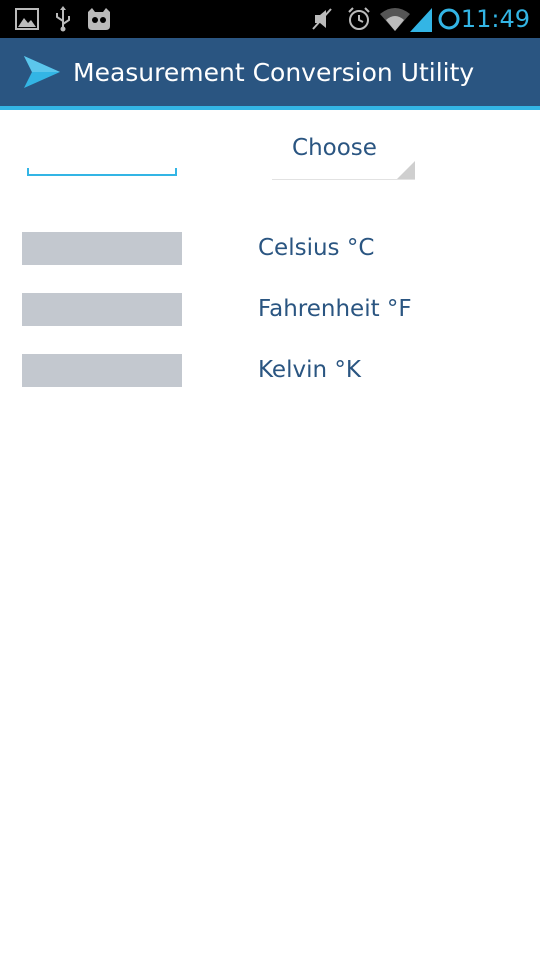 The height and width of the screenshot is (960, 540). What do you see at coordinates (274, 72) in the screenshot?
I see `app-title: Measurement Conversion Utility` at bounding box center [274, 72].